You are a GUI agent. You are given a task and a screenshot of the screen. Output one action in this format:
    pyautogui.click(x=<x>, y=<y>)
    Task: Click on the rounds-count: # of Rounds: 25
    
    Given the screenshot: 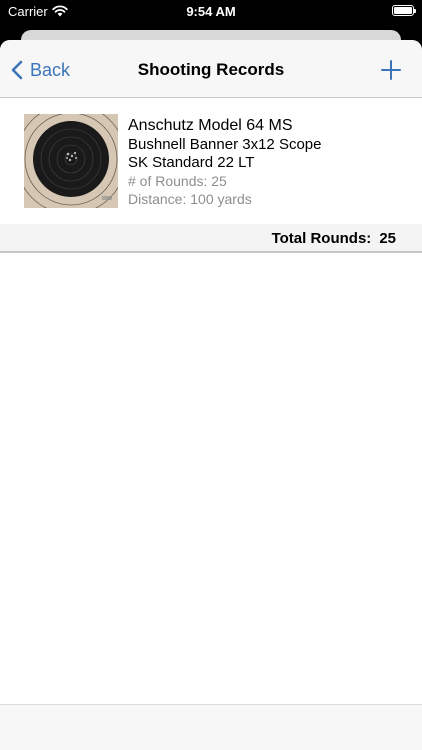 What is the action you would take?
    pyautogui.click(x=177, y=181)
    